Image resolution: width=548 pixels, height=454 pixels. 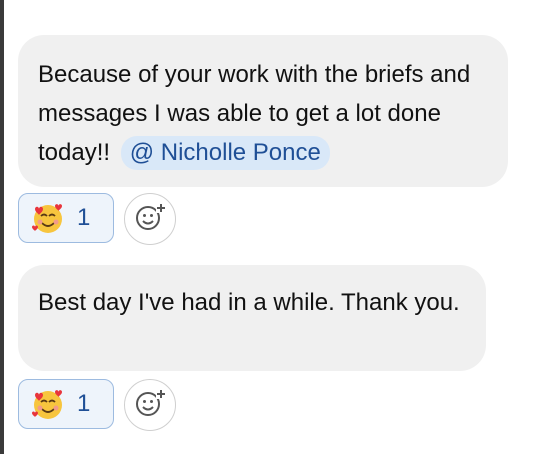 What do you see at coordinates (249, 302) in the screenshot?
I see `message-text: Best day I've had in a while. Thank you.` at bounding box center [249, 302].